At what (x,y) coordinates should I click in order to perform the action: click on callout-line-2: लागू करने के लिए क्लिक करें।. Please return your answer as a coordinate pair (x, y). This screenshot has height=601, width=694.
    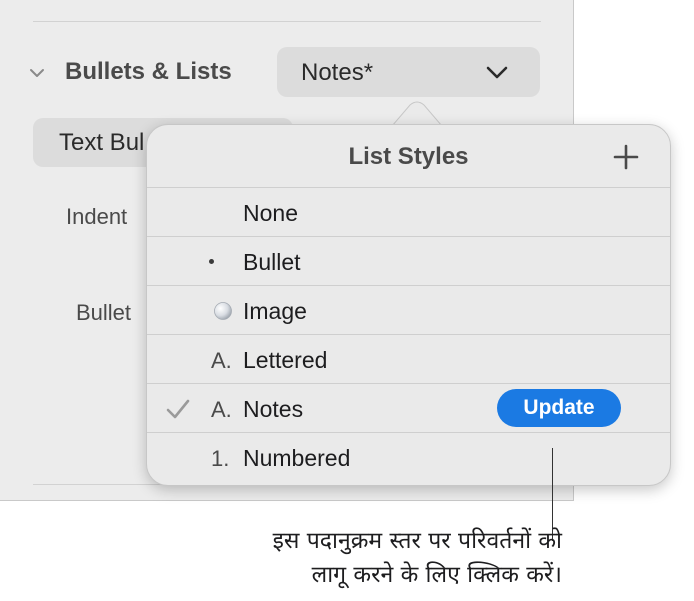
    Looking at the image, I should click on (436, 575).